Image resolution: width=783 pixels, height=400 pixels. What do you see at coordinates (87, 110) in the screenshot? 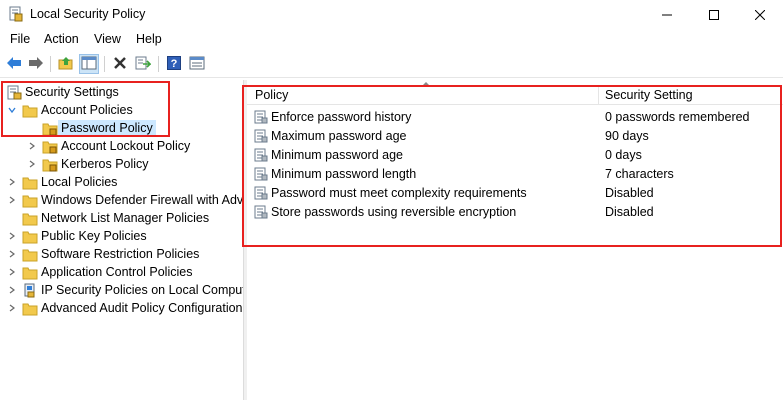
I see `tree-item-label: Account Policies` at bounding box center [87, 110].